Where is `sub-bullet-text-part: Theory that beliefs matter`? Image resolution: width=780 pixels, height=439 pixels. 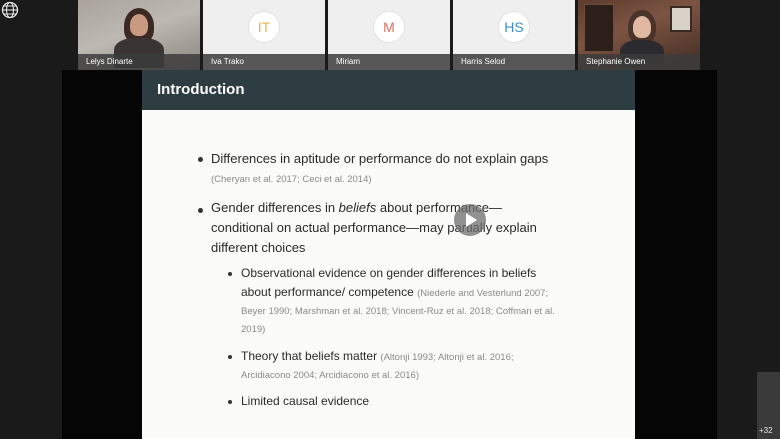 sub-bullet-text-part: Theory that beliefs matter is located at coordinates (309, 356).